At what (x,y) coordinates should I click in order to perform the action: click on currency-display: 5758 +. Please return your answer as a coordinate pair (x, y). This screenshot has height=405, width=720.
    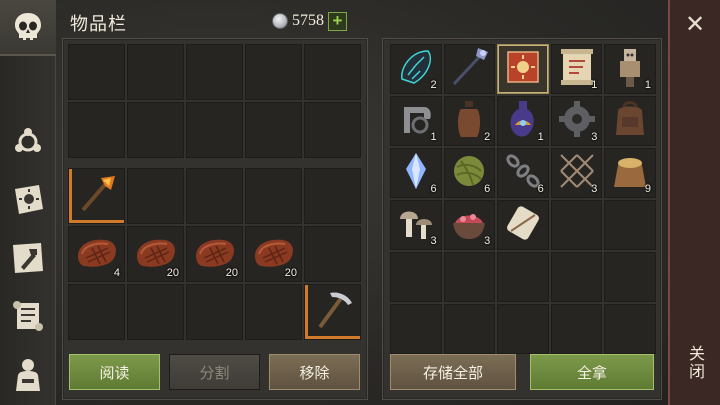
    Looking at the image, I should click on (309, 21).